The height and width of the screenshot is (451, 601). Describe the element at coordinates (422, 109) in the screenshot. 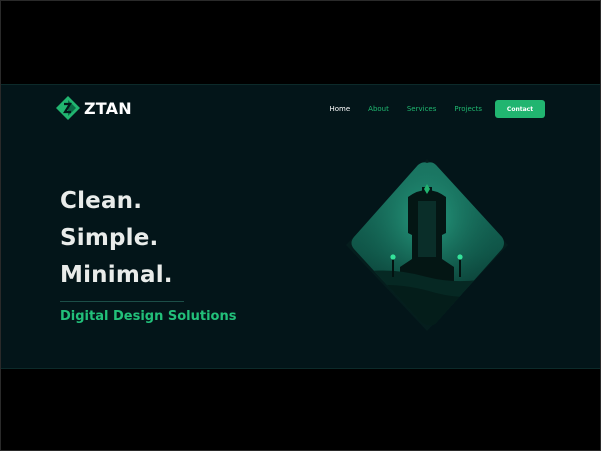

I see `nav-services: Services` at that location.